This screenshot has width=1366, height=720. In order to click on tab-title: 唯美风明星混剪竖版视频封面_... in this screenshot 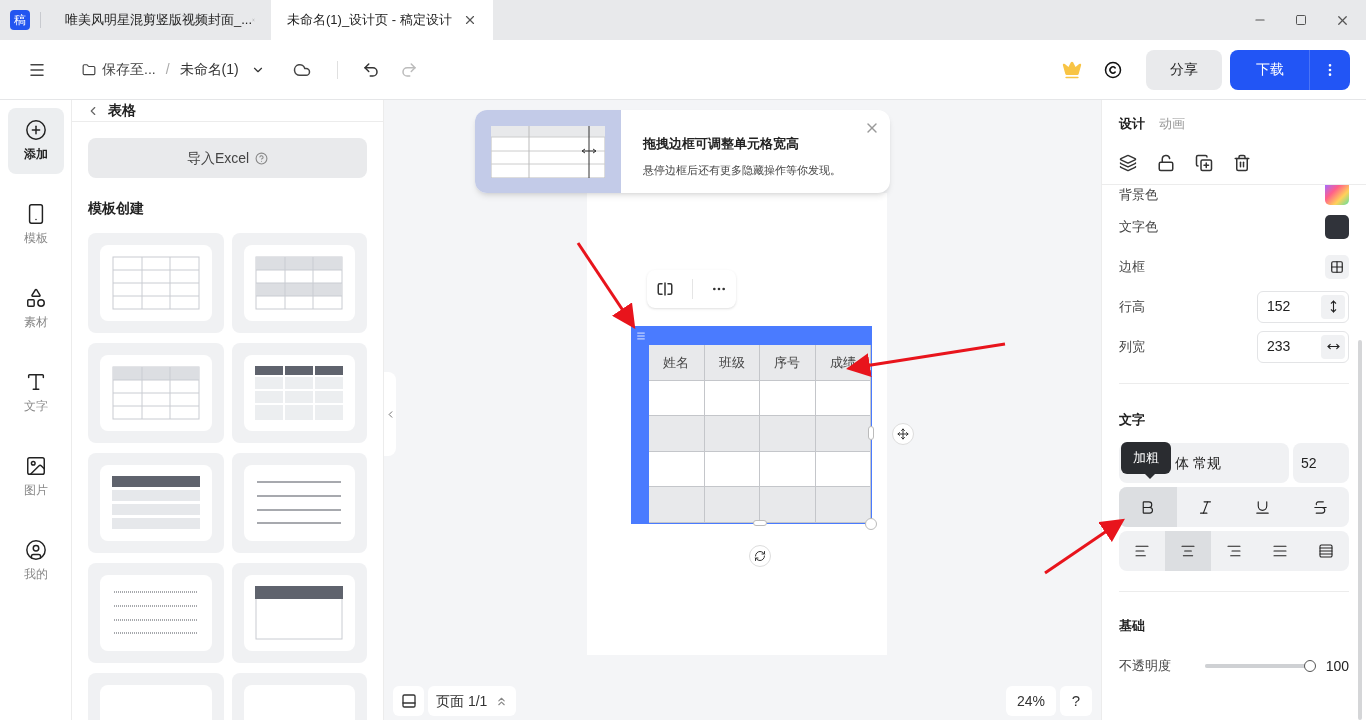, I will do `click(159, 20)`.